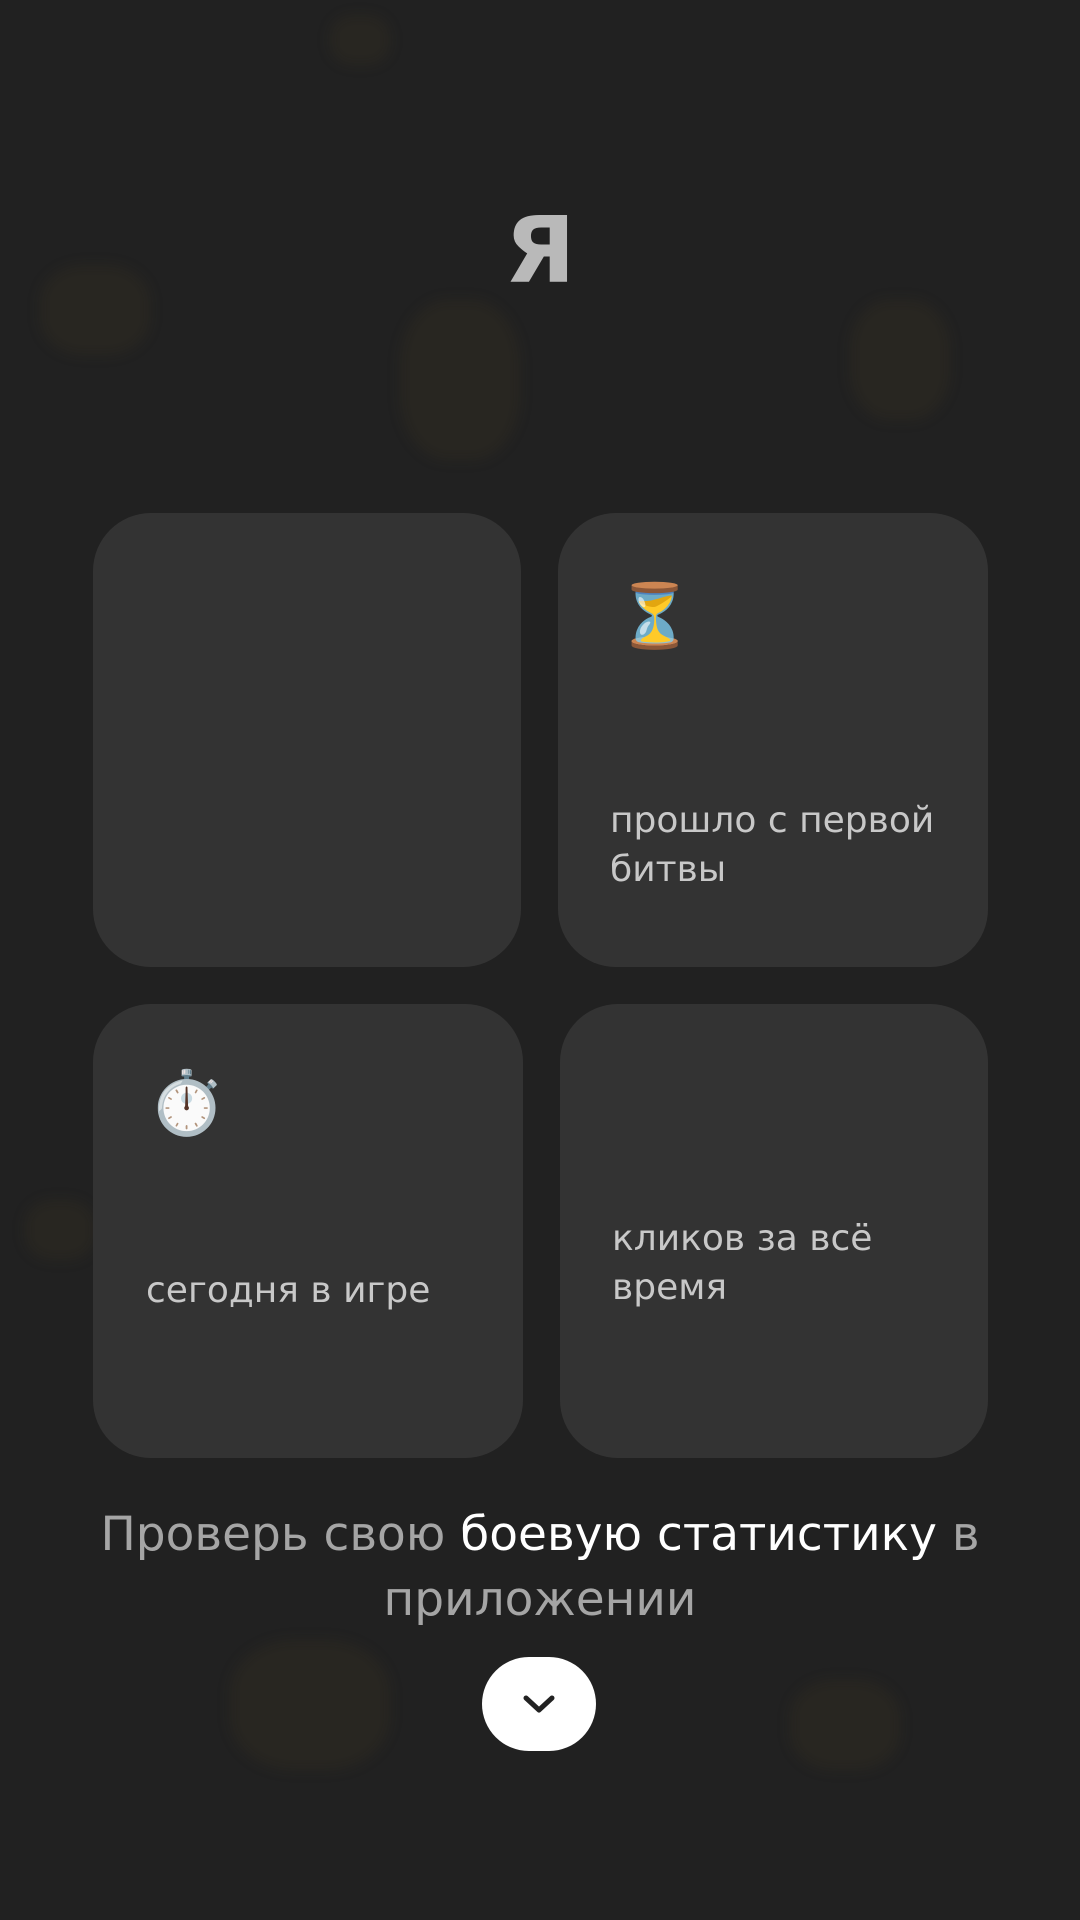 The height and width of the screenshot is (1920, 1080). I want to click on stat-card-clicks: кликов за всё время, so click(774, 1231).